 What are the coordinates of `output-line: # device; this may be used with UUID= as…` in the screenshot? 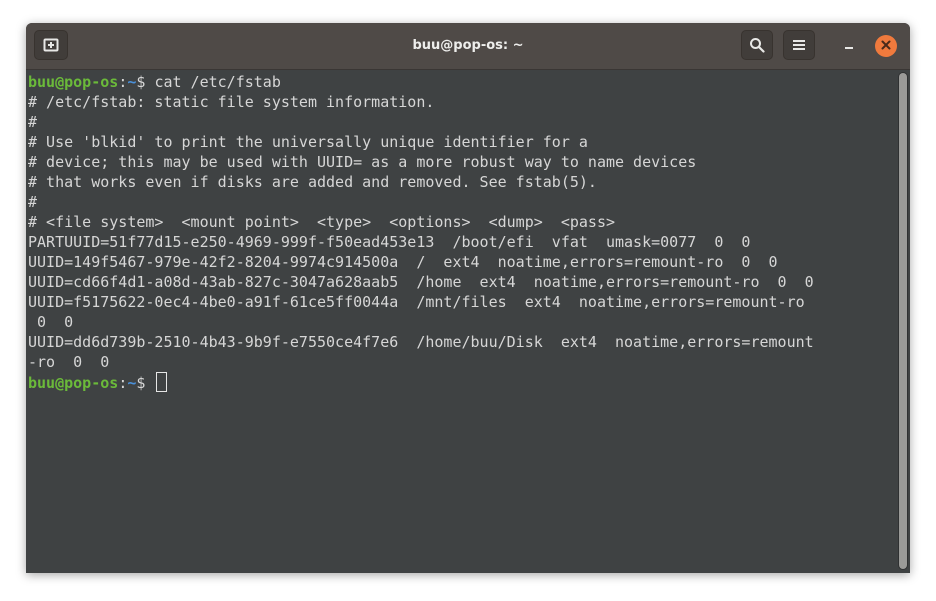 It's located at (362, 162).